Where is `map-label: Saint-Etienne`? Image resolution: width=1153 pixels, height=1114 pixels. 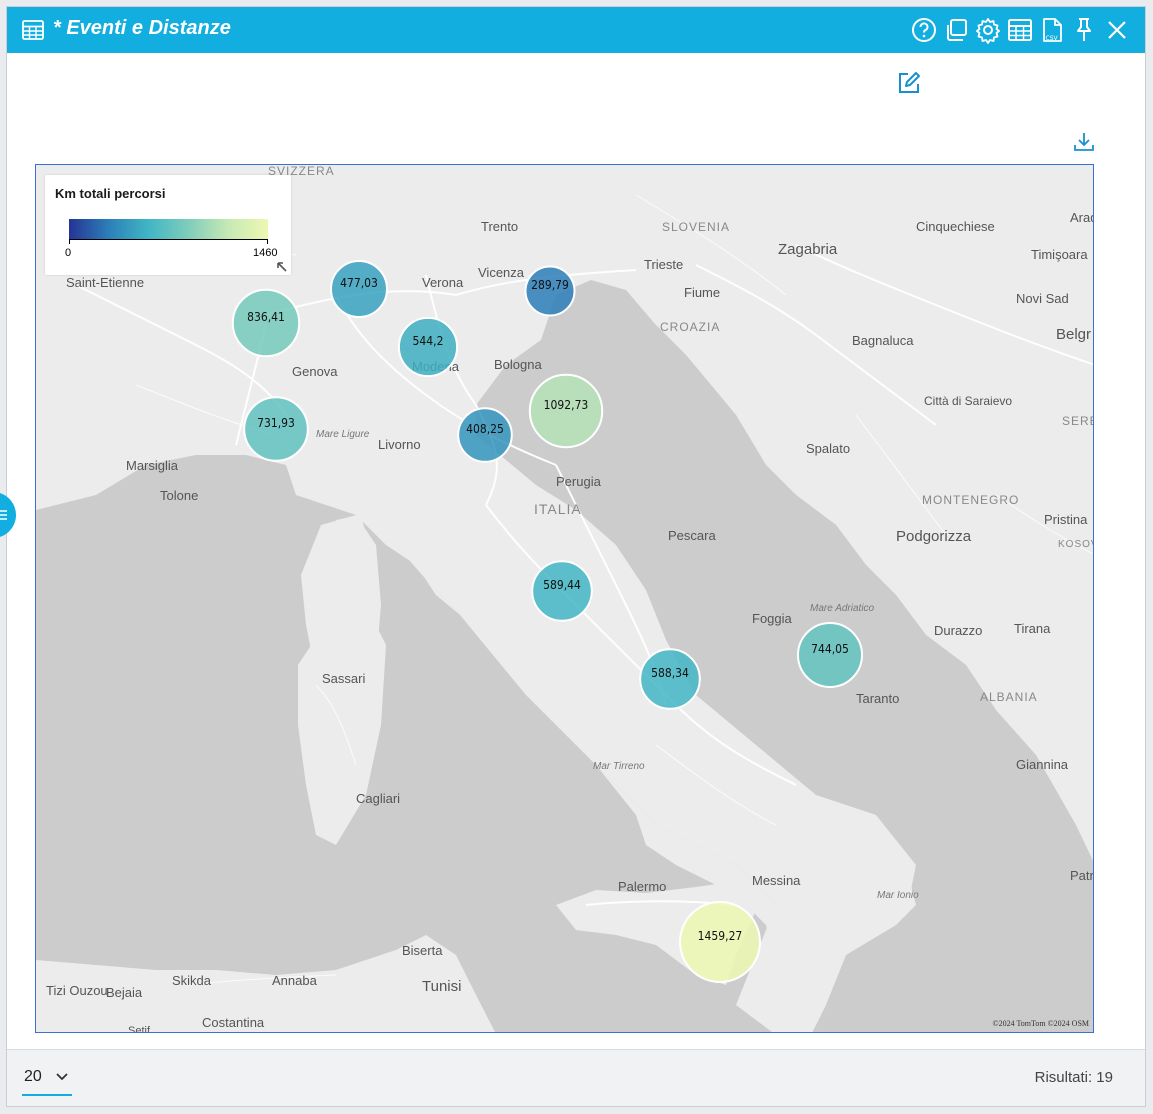
map-label: Saint-Etienne is located at coordinates (105, 282).